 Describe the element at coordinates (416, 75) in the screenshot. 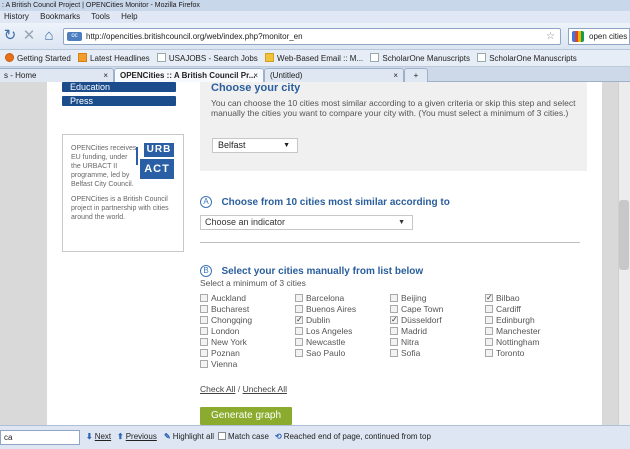

I see `new-tab-button: +` at that location.